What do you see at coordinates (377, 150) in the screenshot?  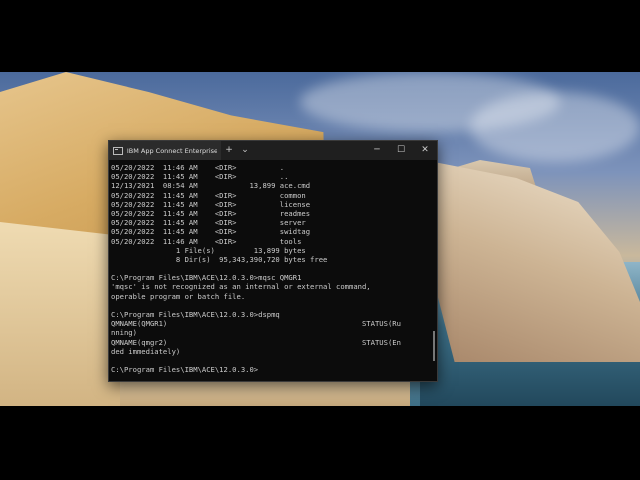 I see `minimize-button: ─` at bounding box center [377, 150].